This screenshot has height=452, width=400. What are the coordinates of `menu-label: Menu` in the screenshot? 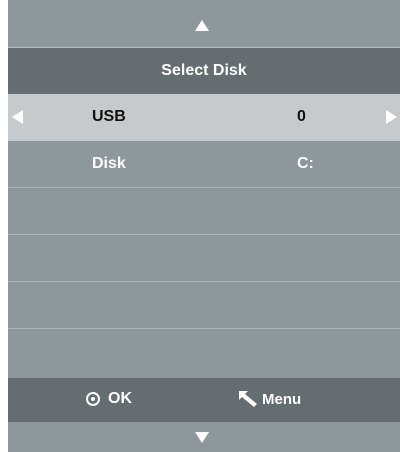 It's located at (282, 399).